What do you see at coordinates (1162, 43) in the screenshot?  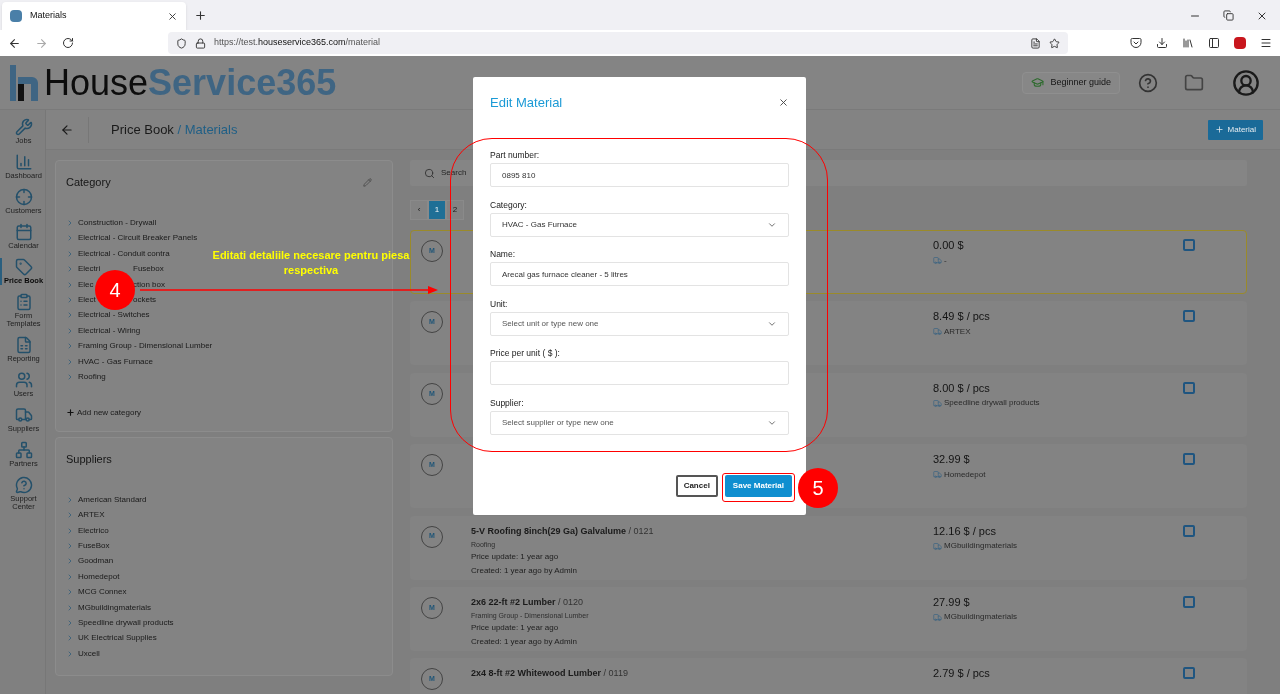 I see `download-icon` at bounding box center [1162, 43].